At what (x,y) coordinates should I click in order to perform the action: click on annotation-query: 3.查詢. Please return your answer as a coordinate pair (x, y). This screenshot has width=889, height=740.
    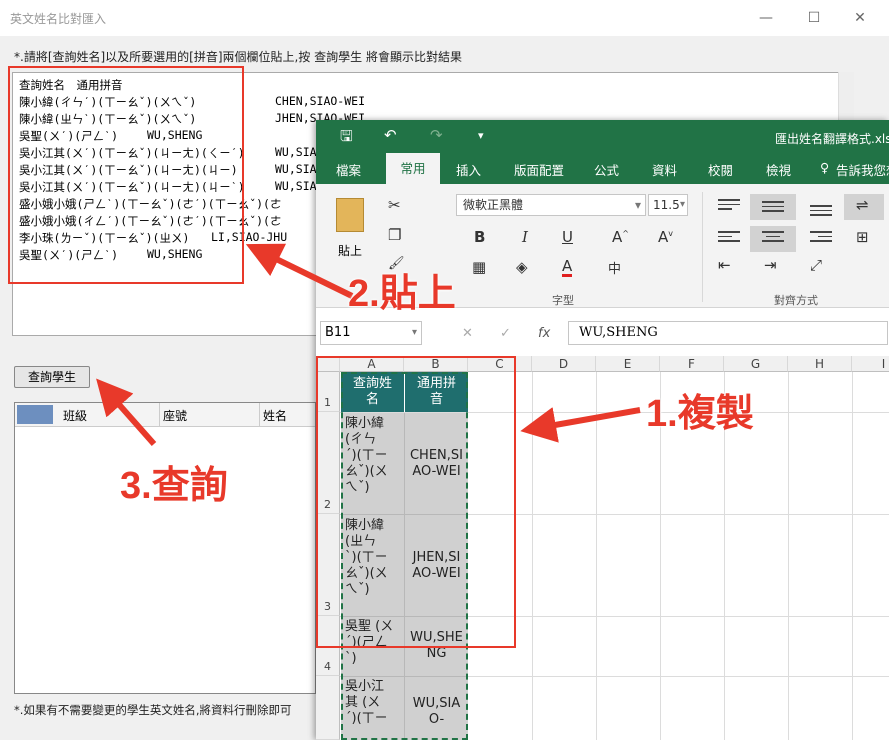
    Looking at the image, I should click on (174, 486).